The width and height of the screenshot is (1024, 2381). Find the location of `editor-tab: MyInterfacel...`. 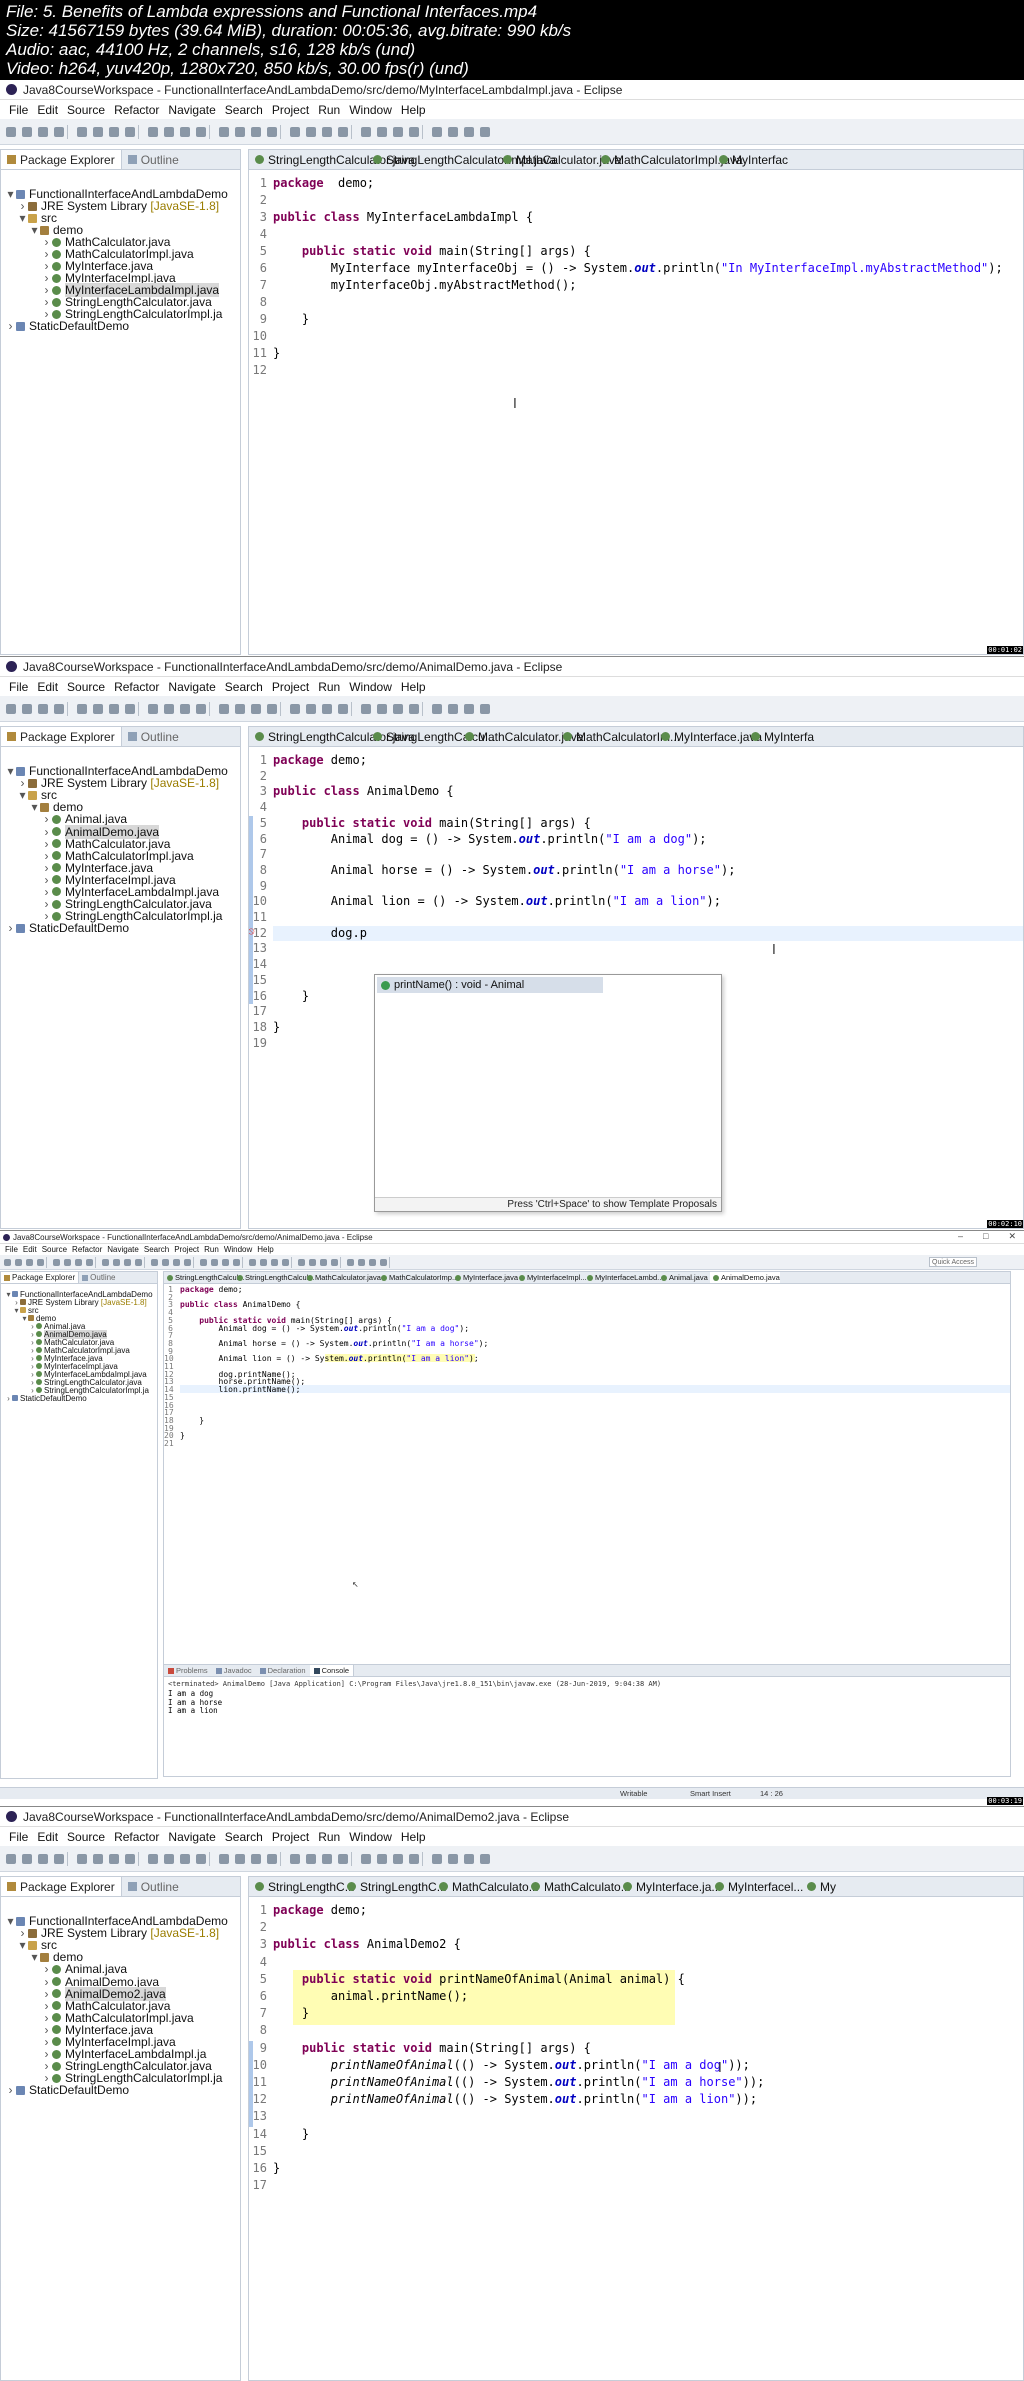

editor-tab: MyInterfacel... is located at coordinates (756, 1886).